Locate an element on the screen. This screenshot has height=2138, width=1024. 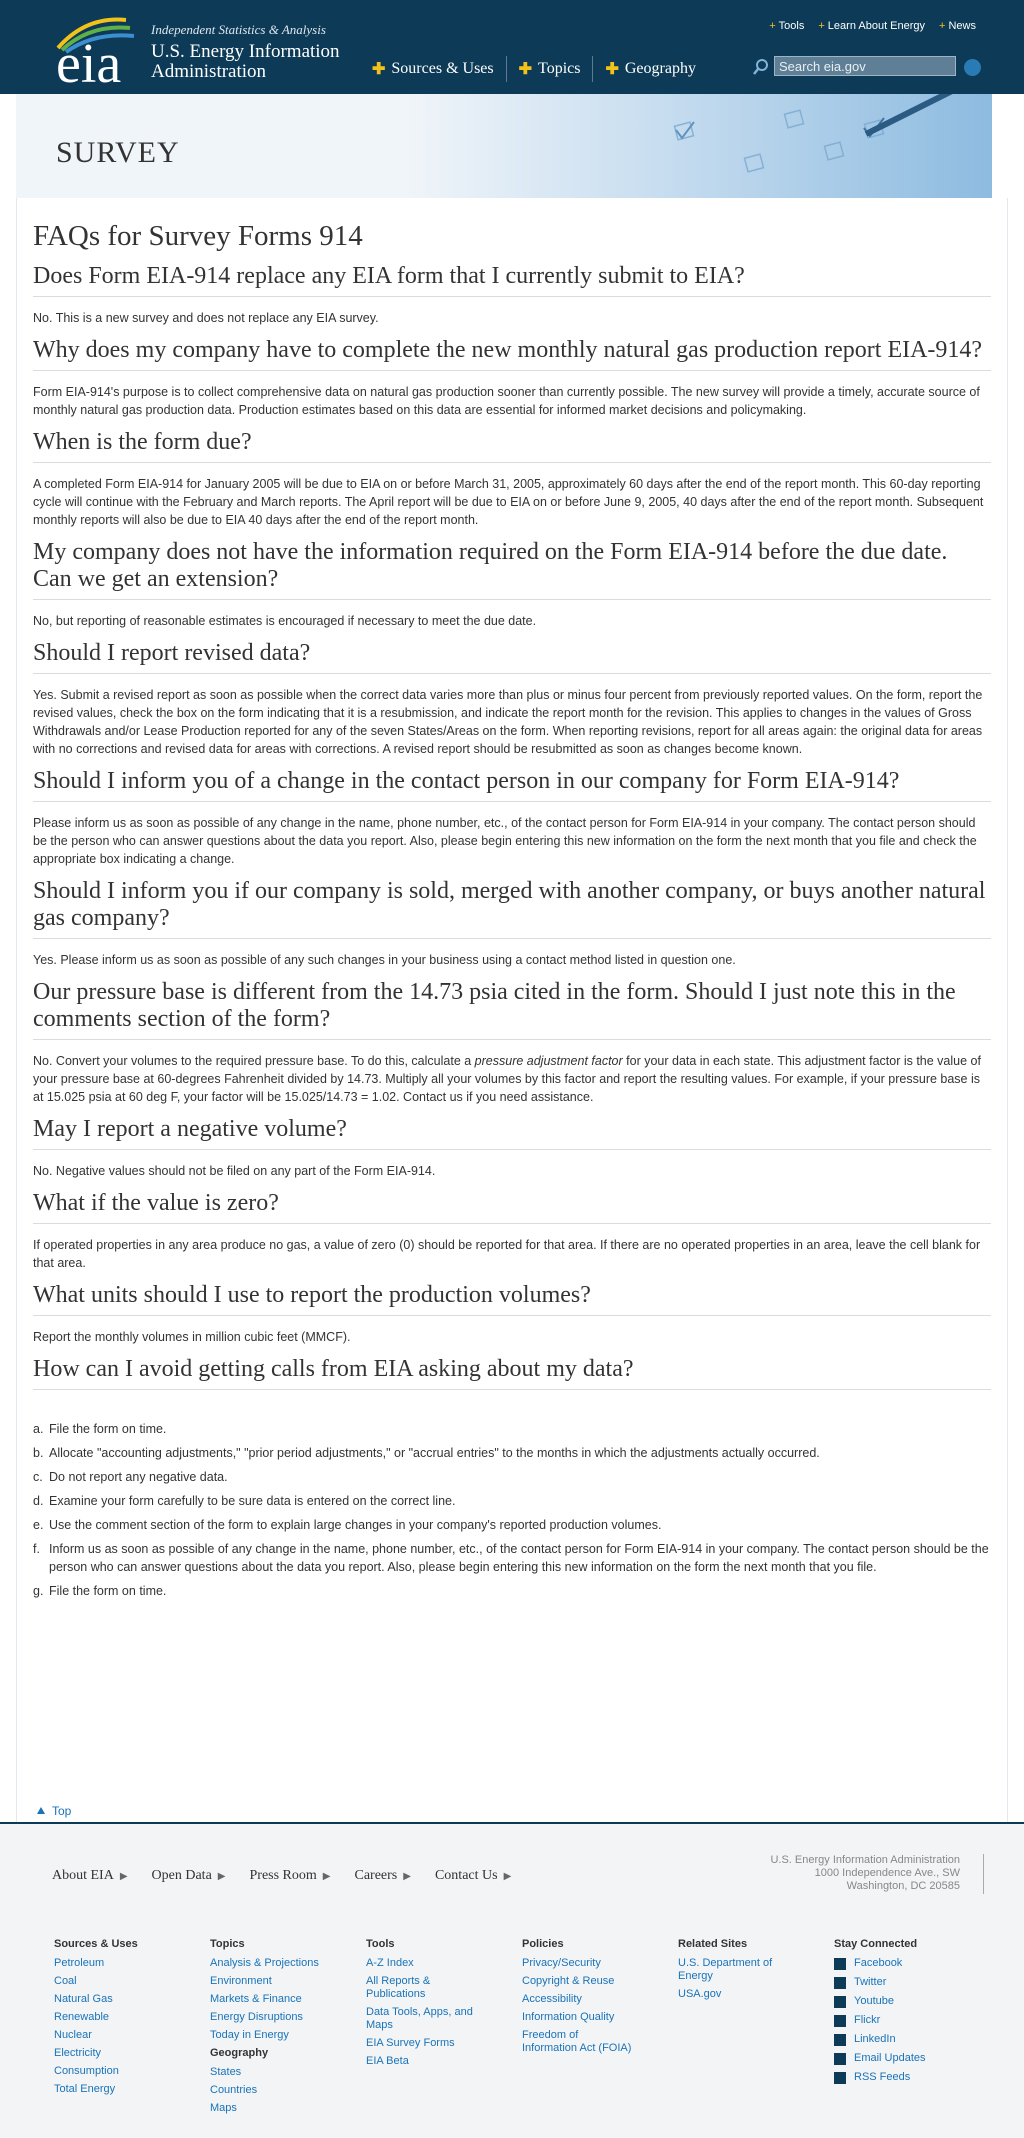
social-rss: RSS Feeds is located at coordinates (912, 2077).